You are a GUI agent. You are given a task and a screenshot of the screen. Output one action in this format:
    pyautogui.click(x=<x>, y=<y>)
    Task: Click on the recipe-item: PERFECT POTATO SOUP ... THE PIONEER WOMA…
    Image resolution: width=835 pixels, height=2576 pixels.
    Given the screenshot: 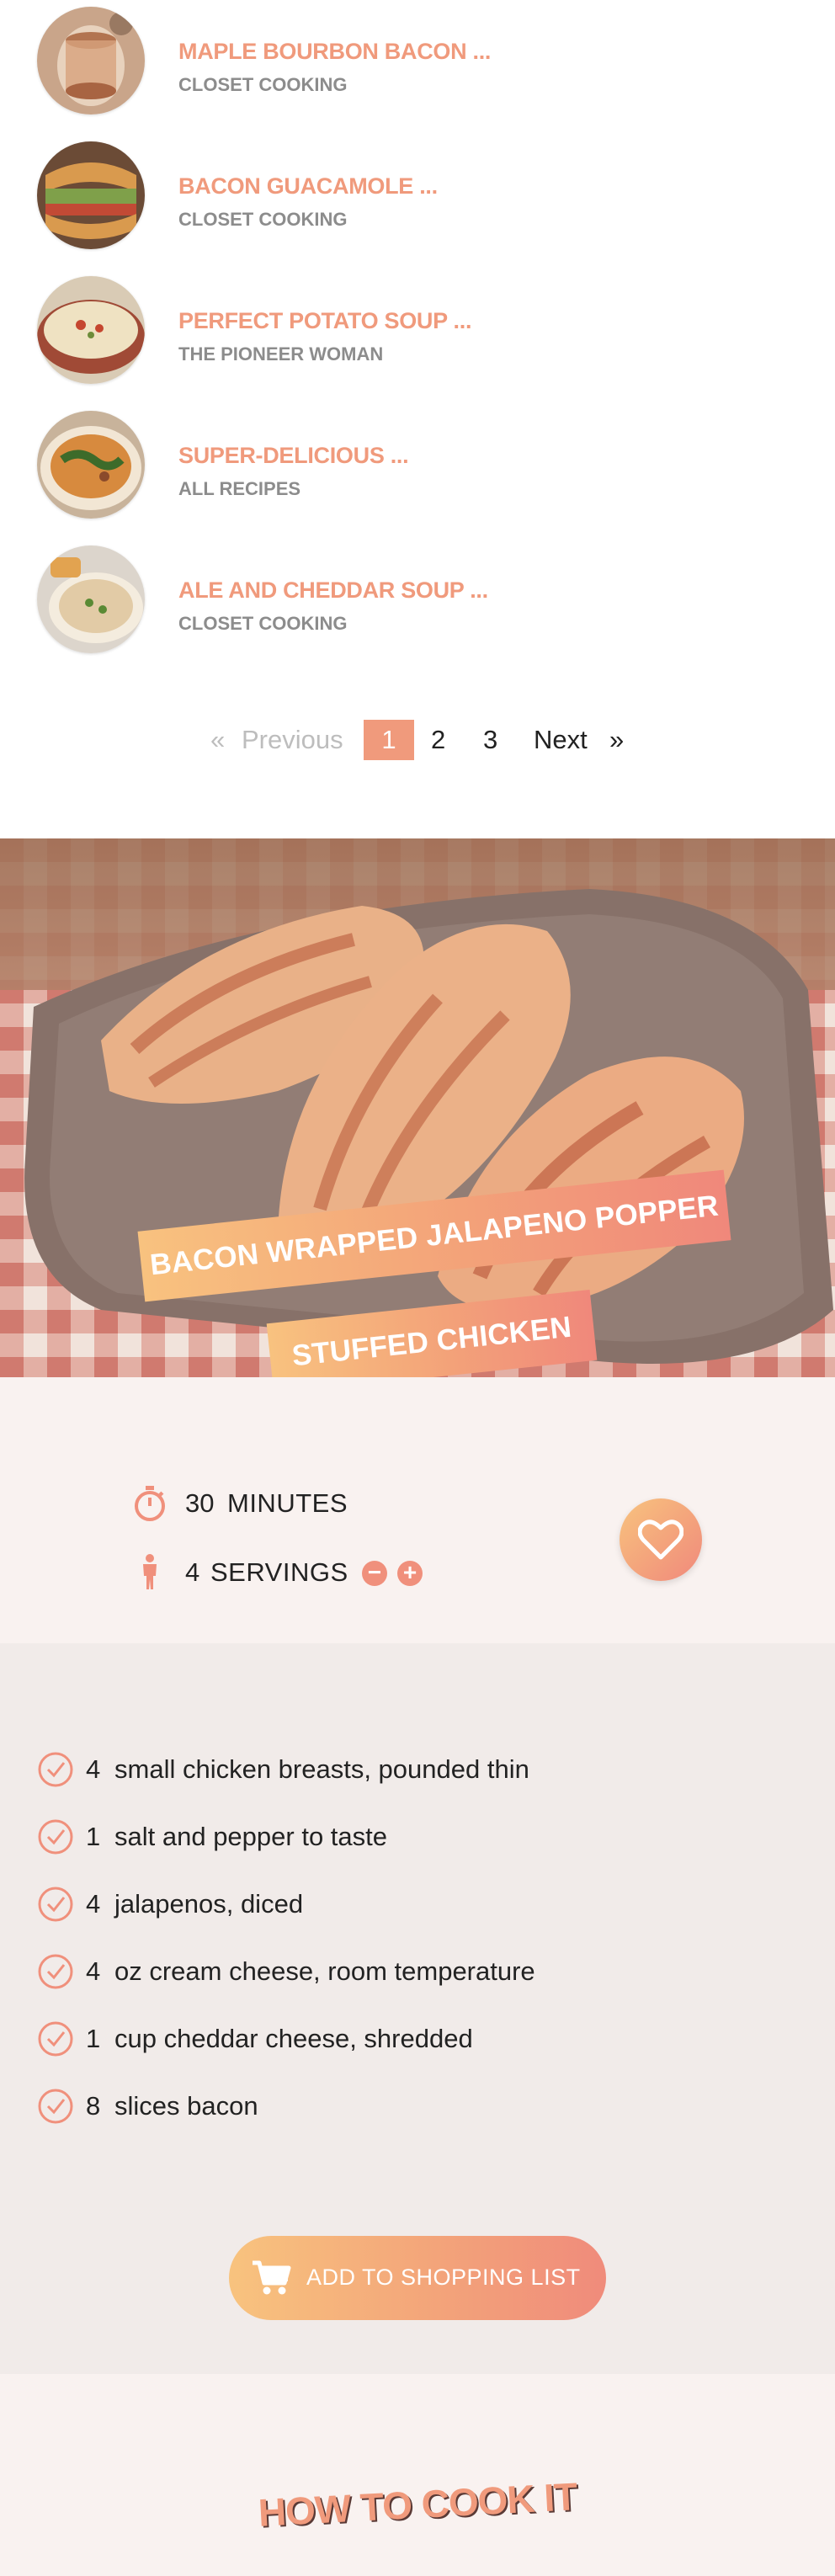 What is the action you would take?
    pyautogui.click(x=416, y=331)
    